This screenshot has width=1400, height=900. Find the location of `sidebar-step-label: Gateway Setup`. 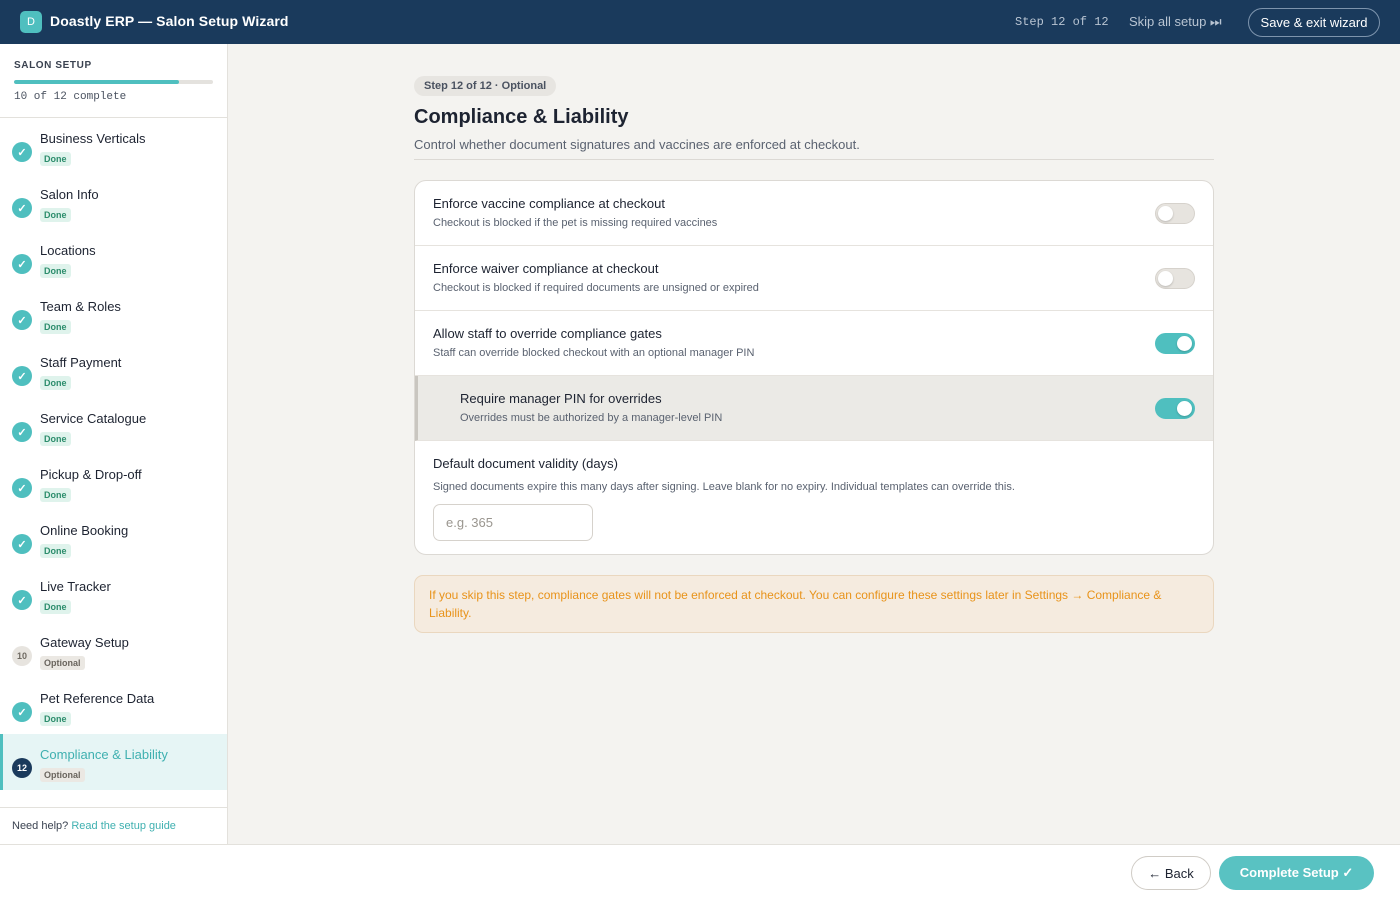

sidebar-step-label: Gateway Setup is located at coordinates (84, 642).